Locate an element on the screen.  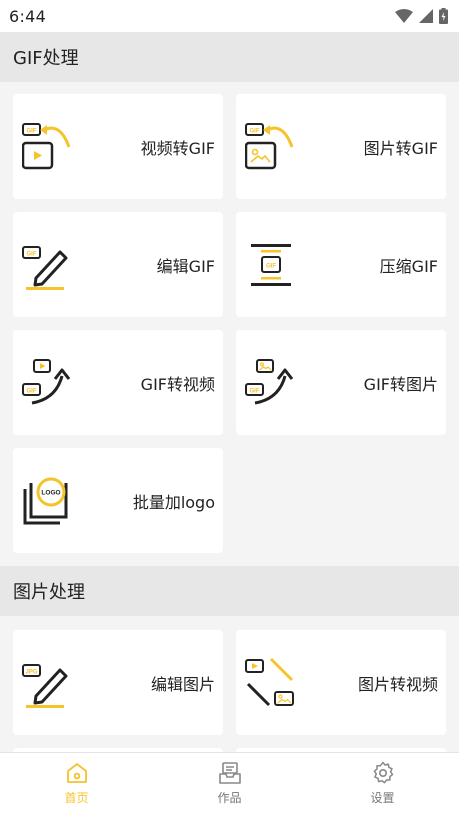
nav-item-settings: 设置 is located at coordinates (382, 784).